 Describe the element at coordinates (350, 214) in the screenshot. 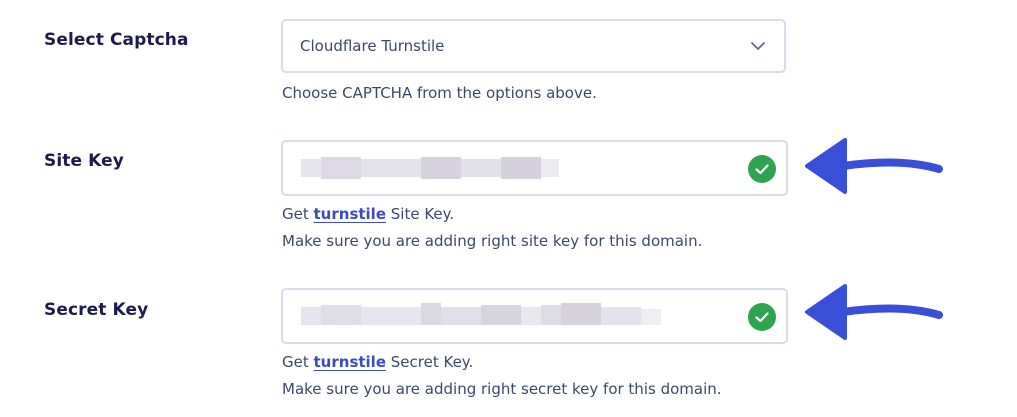

I see `turnstile-site-key-link: turnstile` at that location.